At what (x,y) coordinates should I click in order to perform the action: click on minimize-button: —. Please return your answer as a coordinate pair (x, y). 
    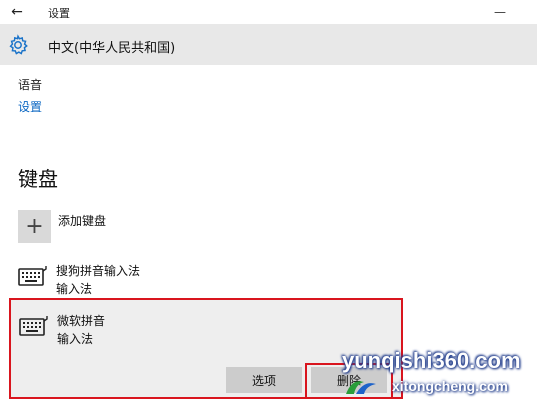
    Looking at the image, I should click on (500, 12).